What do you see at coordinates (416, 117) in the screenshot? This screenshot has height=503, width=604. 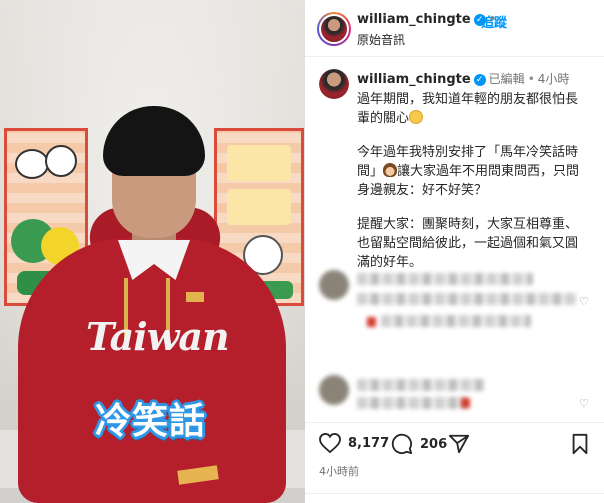 I see `grinning-emoji-icon` at bounding box center [416, 117].